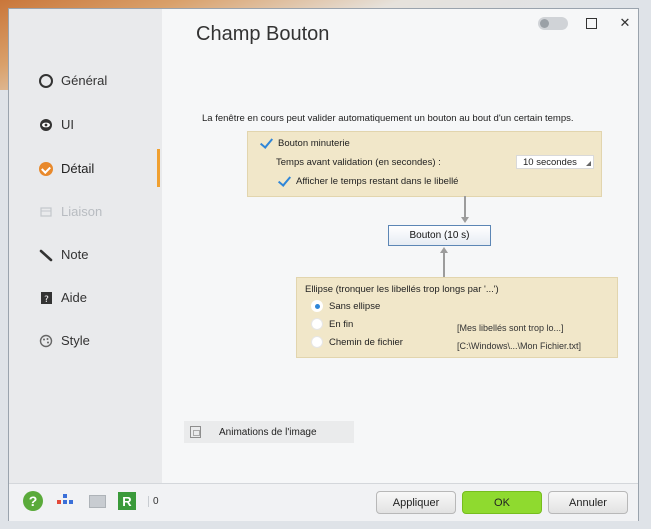 Image resolution: width=651 pixels, height=529 pixels. What do you see at coordinates (46, 80) in the screenshot?
I see `radio-ring-icon` at bounding box center [46, 80].